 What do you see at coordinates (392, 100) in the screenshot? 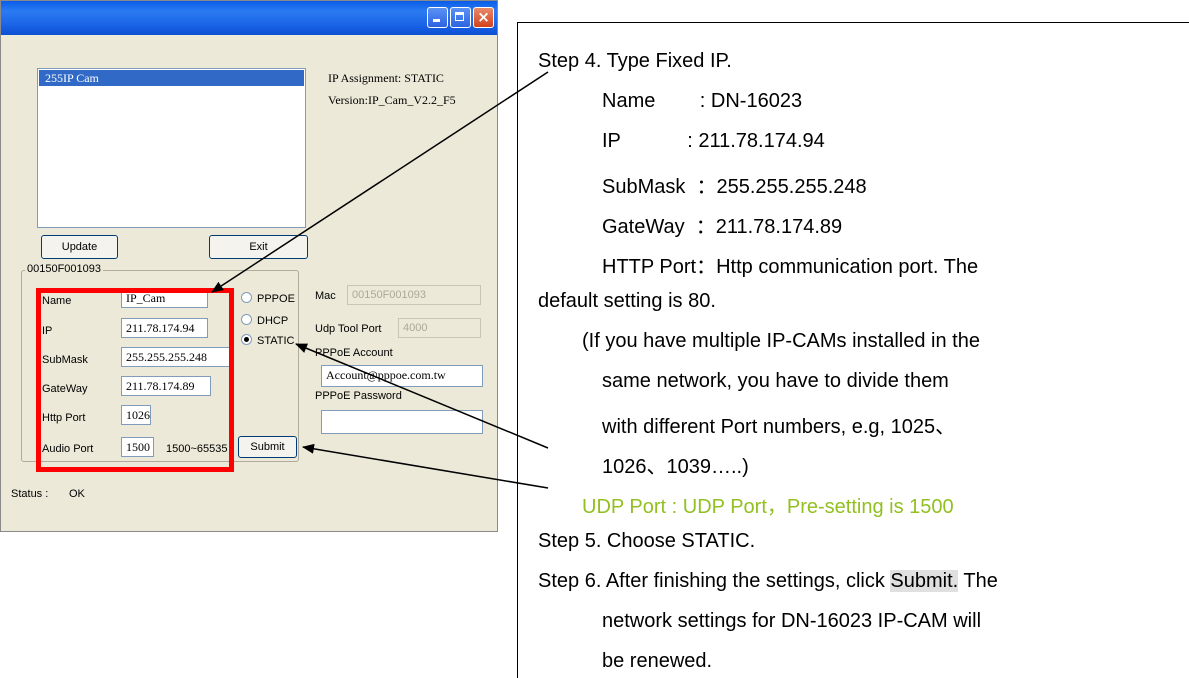
I see `version-text: Version:IP_Cam_V2.2_F5` at bounding box center [392, 100].